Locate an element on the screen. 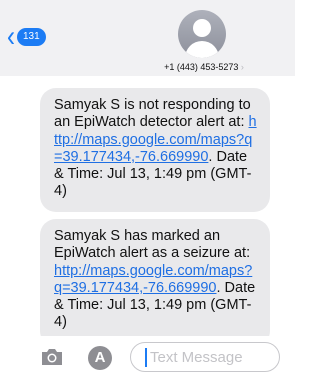 The width and height of the screenshot is (320, 381). text-cursor is located at coordinates (146, 357).